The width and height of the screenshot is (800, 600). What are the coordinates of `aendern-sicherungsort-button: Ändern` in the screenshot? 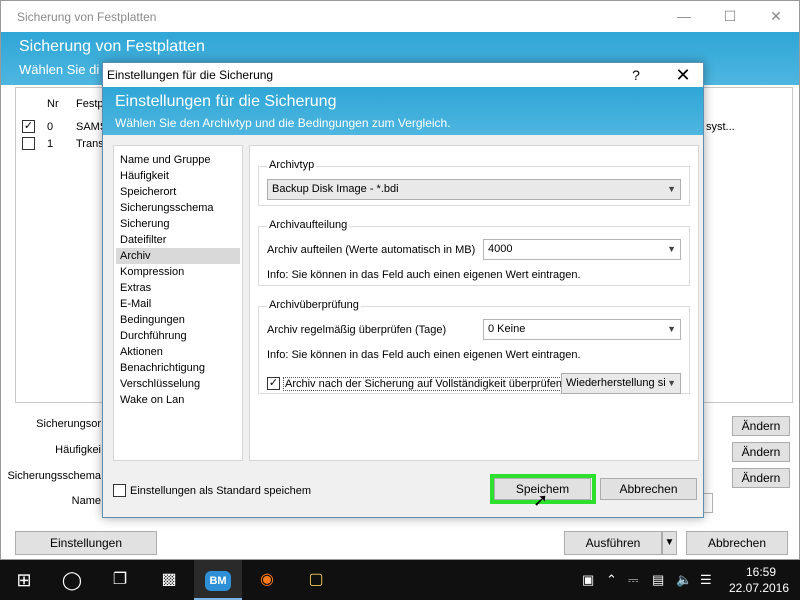 It's located at (761, 426).